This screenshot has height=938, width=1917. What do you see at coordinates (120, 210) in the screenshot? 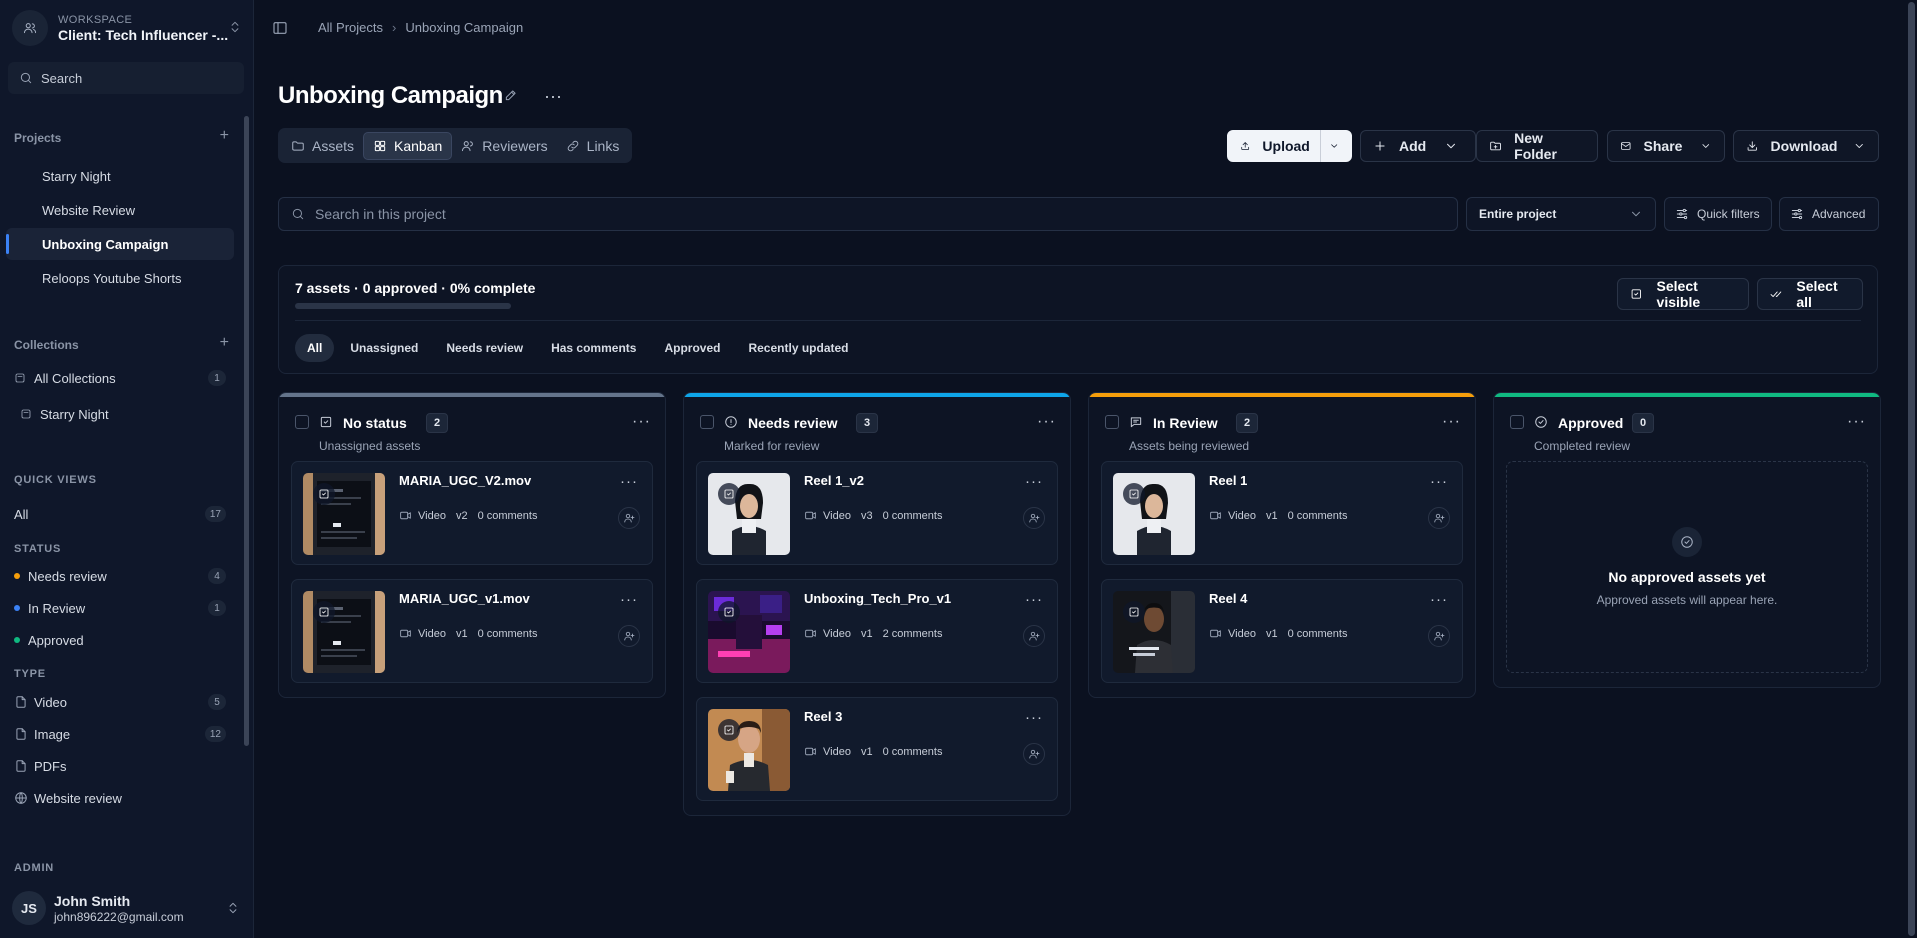
I see `project-website-review: Website Review` at bounding box center [120, 210].